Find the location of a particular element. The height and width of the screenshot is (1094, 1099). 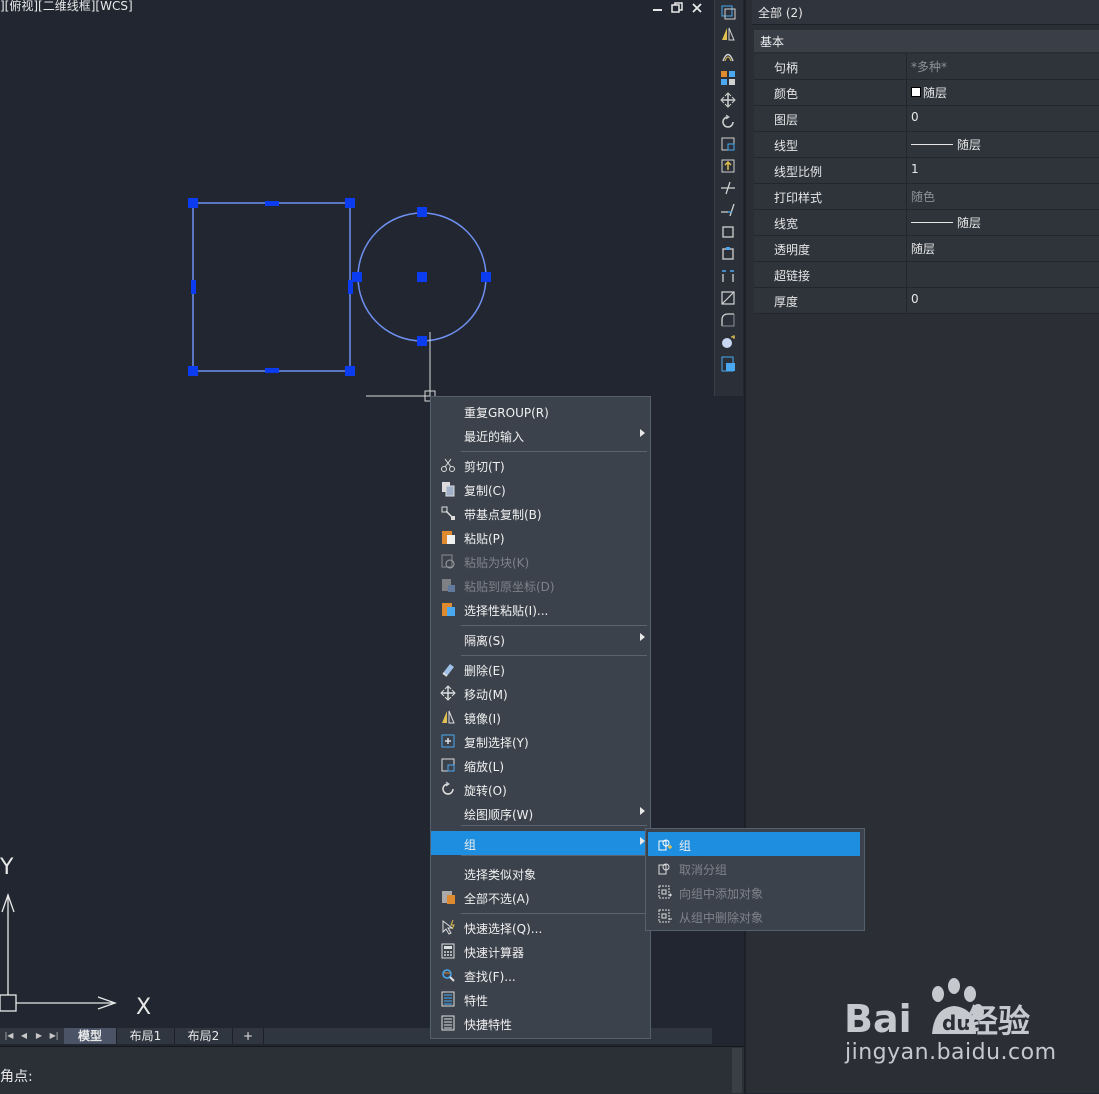

menu-separator is located at coordinates (554, 913).